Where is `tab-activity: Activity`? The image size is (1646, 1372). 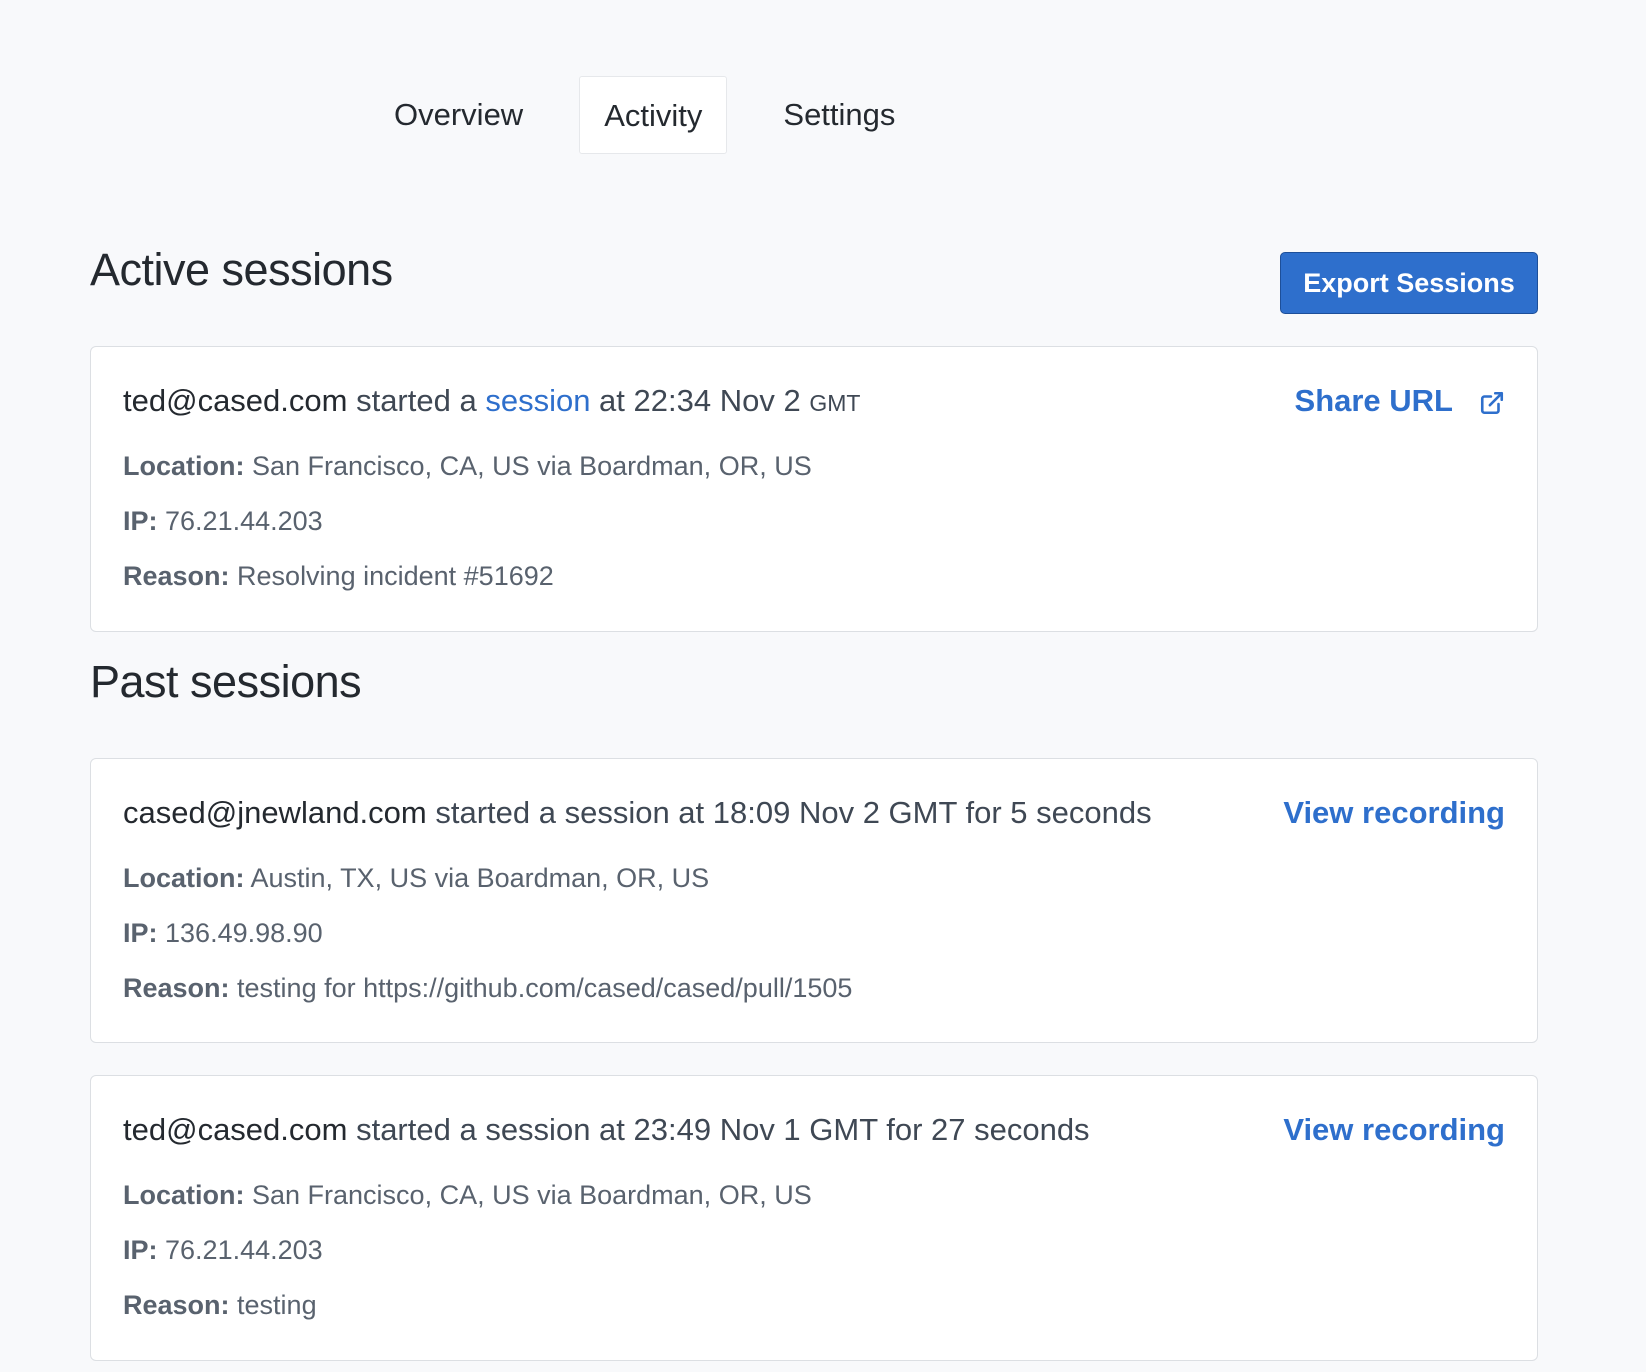 tab-activity: Activity is located at coordinates (653, 115).